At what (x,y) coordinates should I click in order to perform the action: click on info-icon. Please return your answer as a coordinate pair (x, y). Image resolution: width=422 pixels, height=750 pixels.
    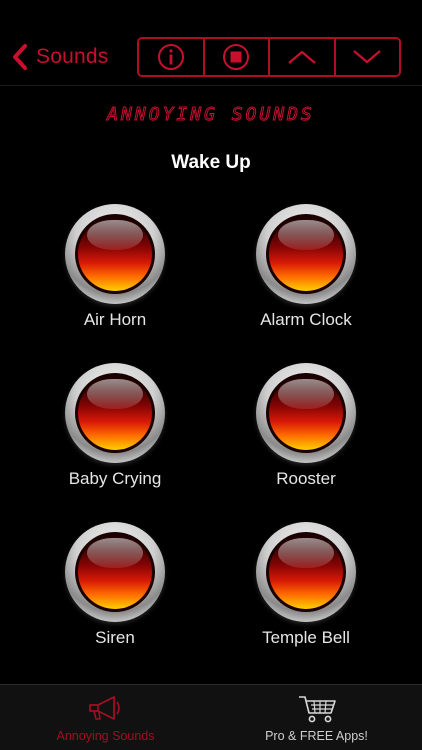
    Looking at the image, I should click on (170, 57).